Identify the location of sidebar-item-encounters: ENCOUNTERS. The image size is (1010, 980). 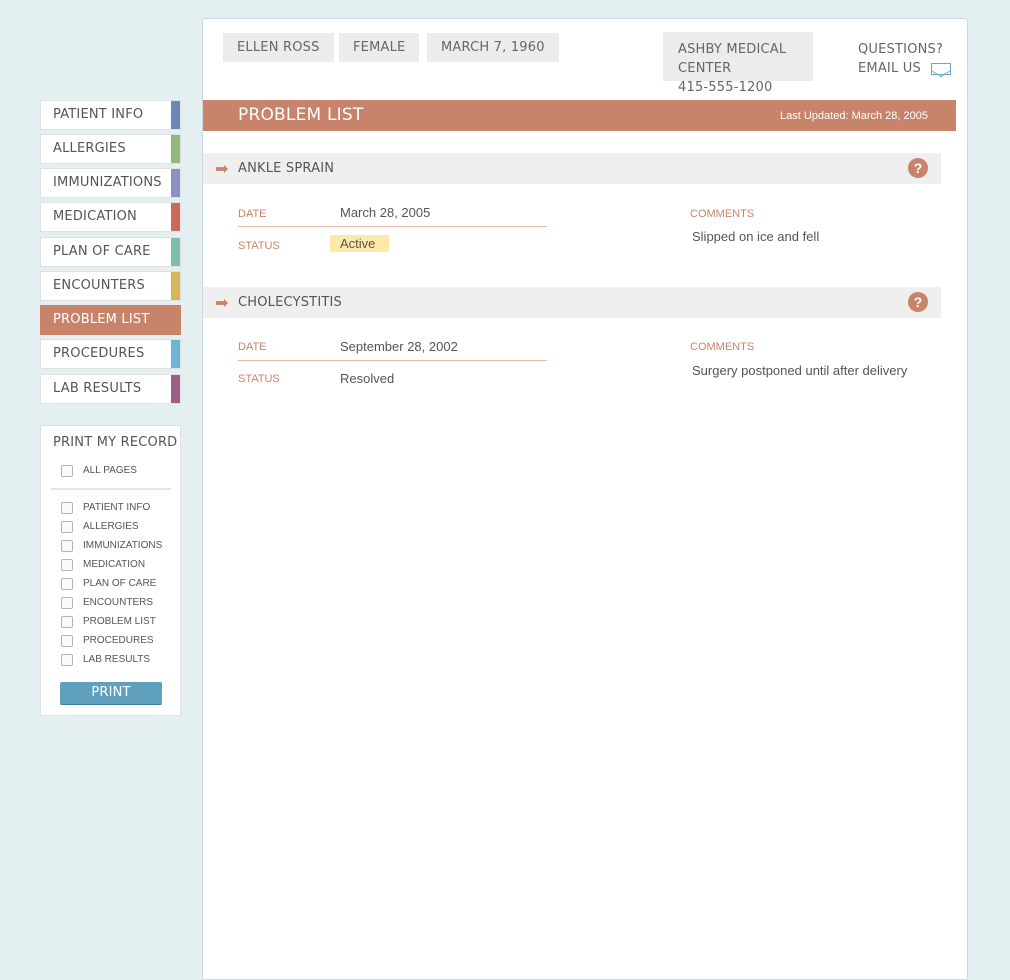
(110, 286).